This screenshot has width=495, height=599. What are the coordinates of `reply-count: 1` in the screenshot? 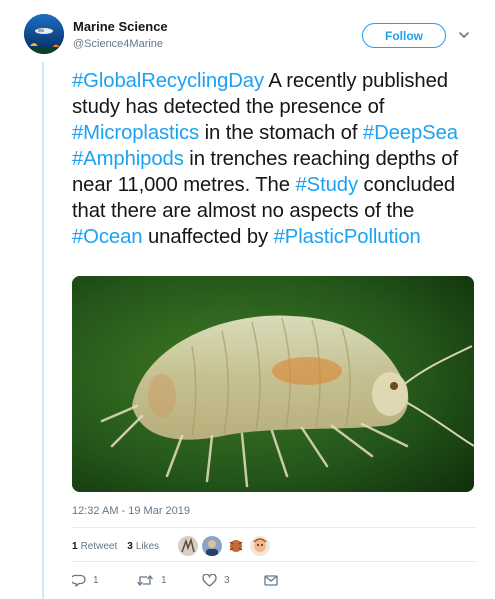 It's located at (96, 580).